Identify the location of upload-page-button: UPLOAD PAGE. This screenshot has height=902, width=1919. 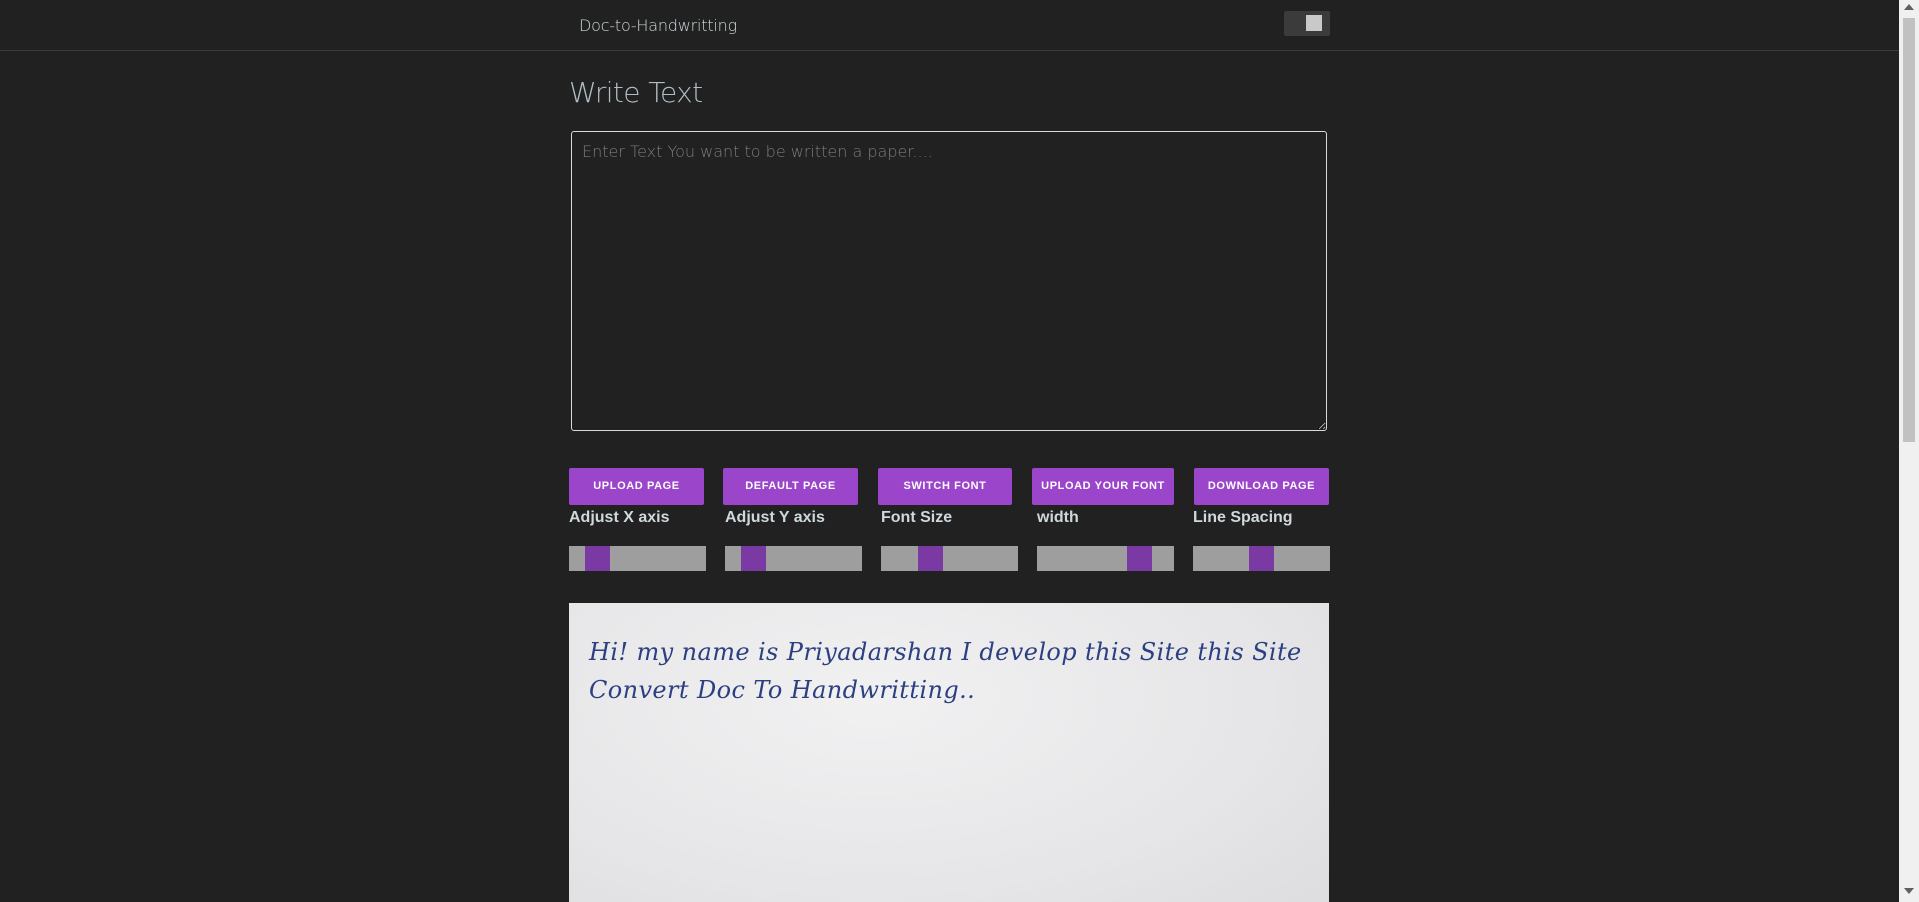
(636, 486).